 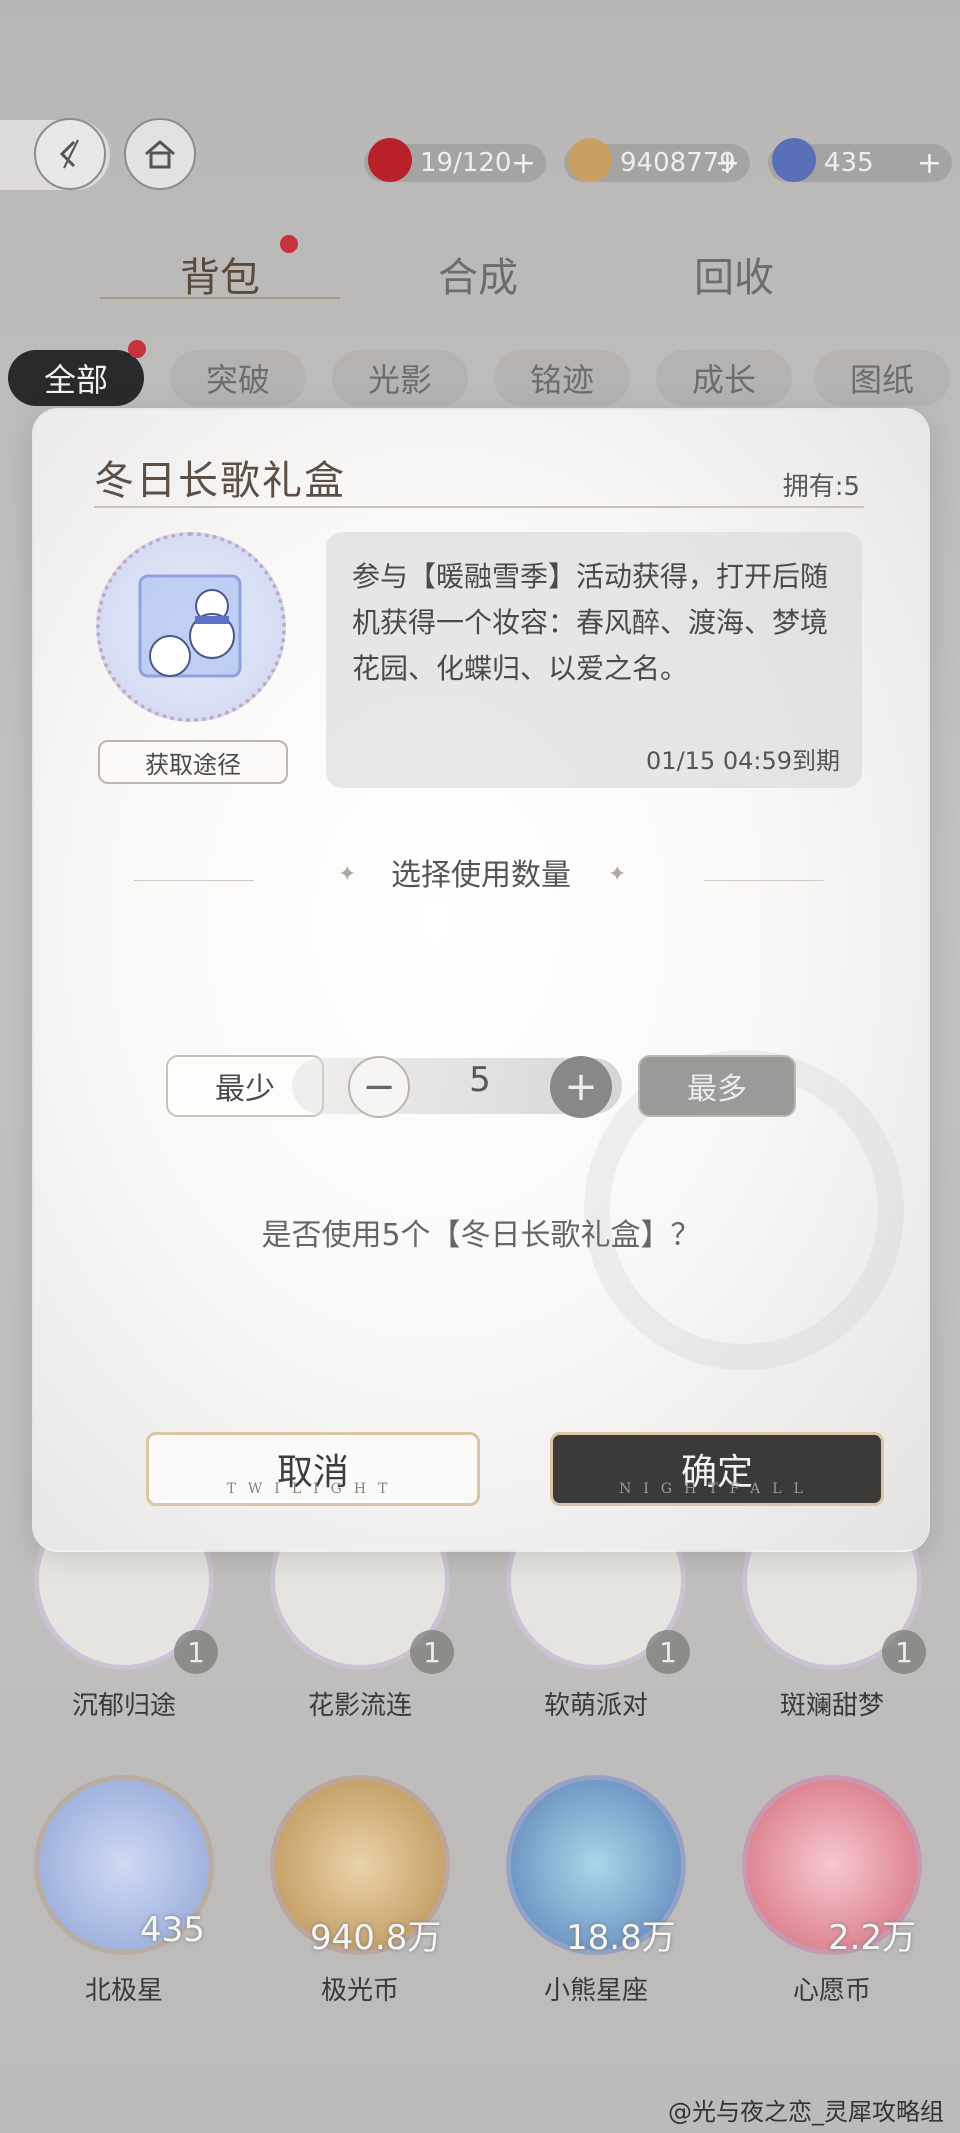 I want to click on top-bar: 19/120 + 9408779 + 435 +, so click(x=480, y=150).